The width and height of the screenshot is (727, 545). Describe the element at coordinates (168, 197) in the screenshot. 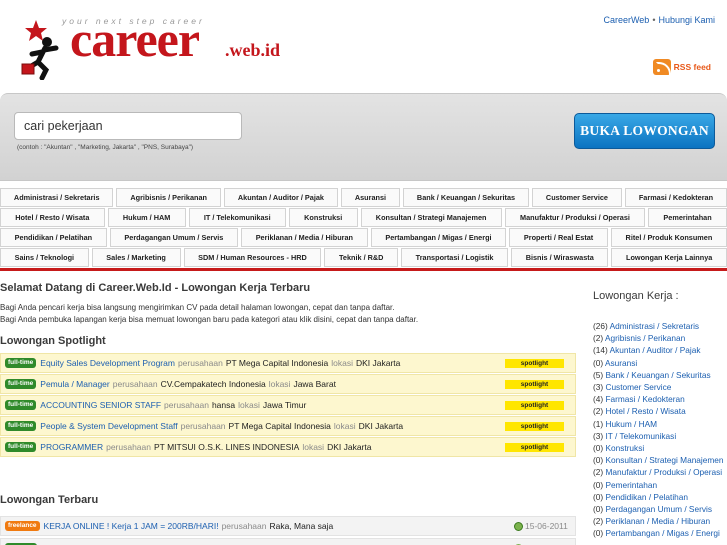

I see `category-tab: Agribisnis / Perikanan` at that location.